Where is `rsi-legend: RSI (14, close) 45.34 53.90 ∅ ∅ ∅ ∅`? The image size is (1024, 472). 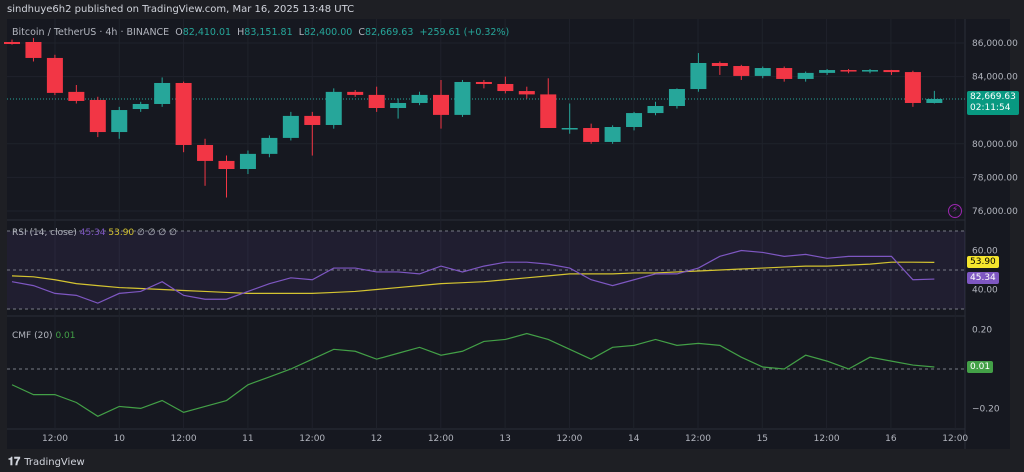 rsi-legend: RSI (14, close) 45.34 53.90 ∅ ∅ ∅ ∅ is located at coordinates (94, 233).